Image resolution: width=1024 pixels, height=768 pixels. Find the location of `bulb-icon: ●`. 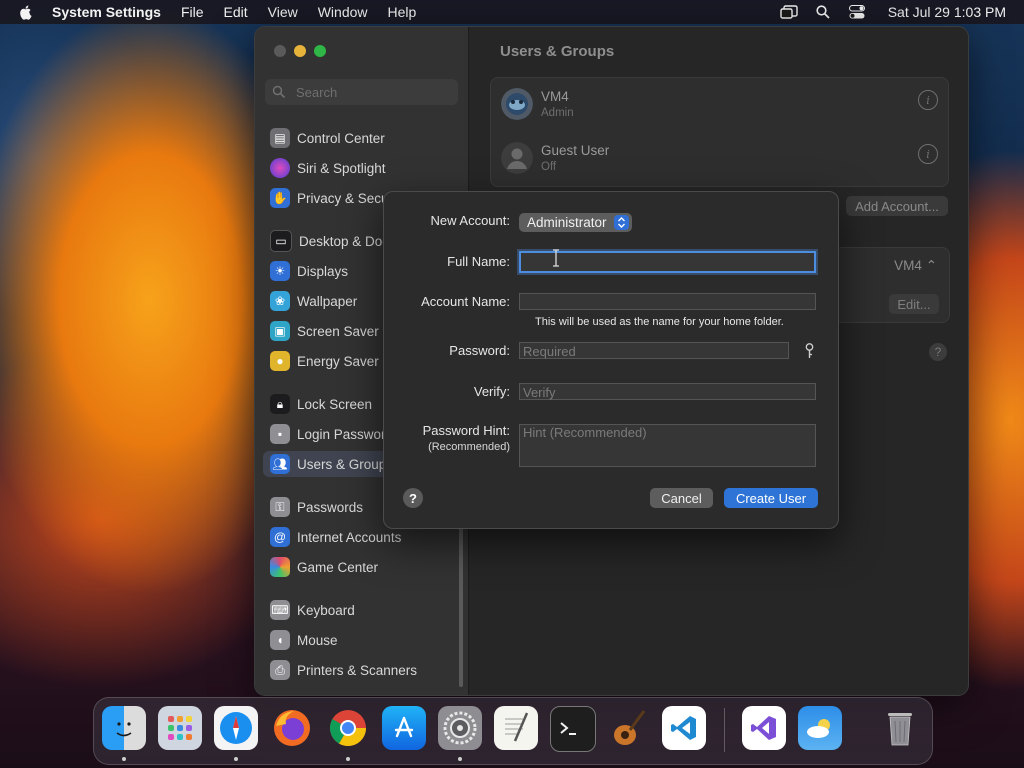

bulb-icon: ● is located at coordinates (280, 361).